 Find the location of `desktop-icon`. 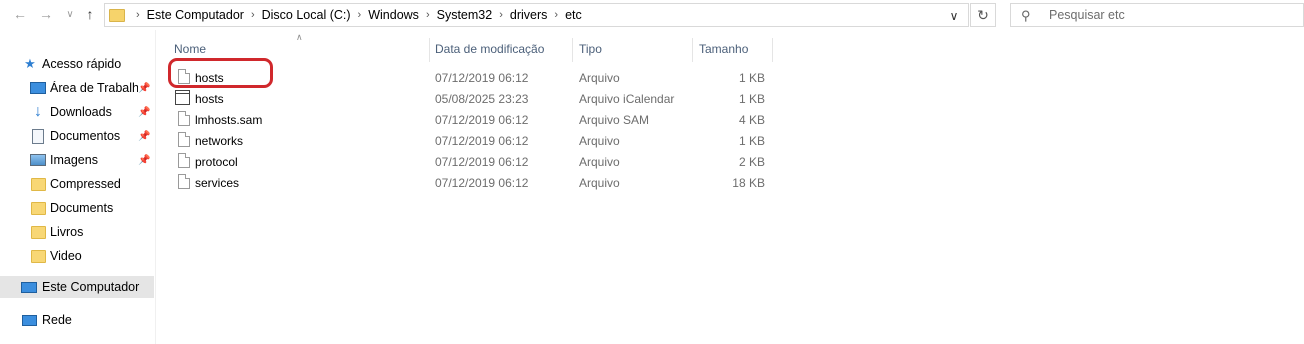

desktop-icon is located at coordinates (38, 88).